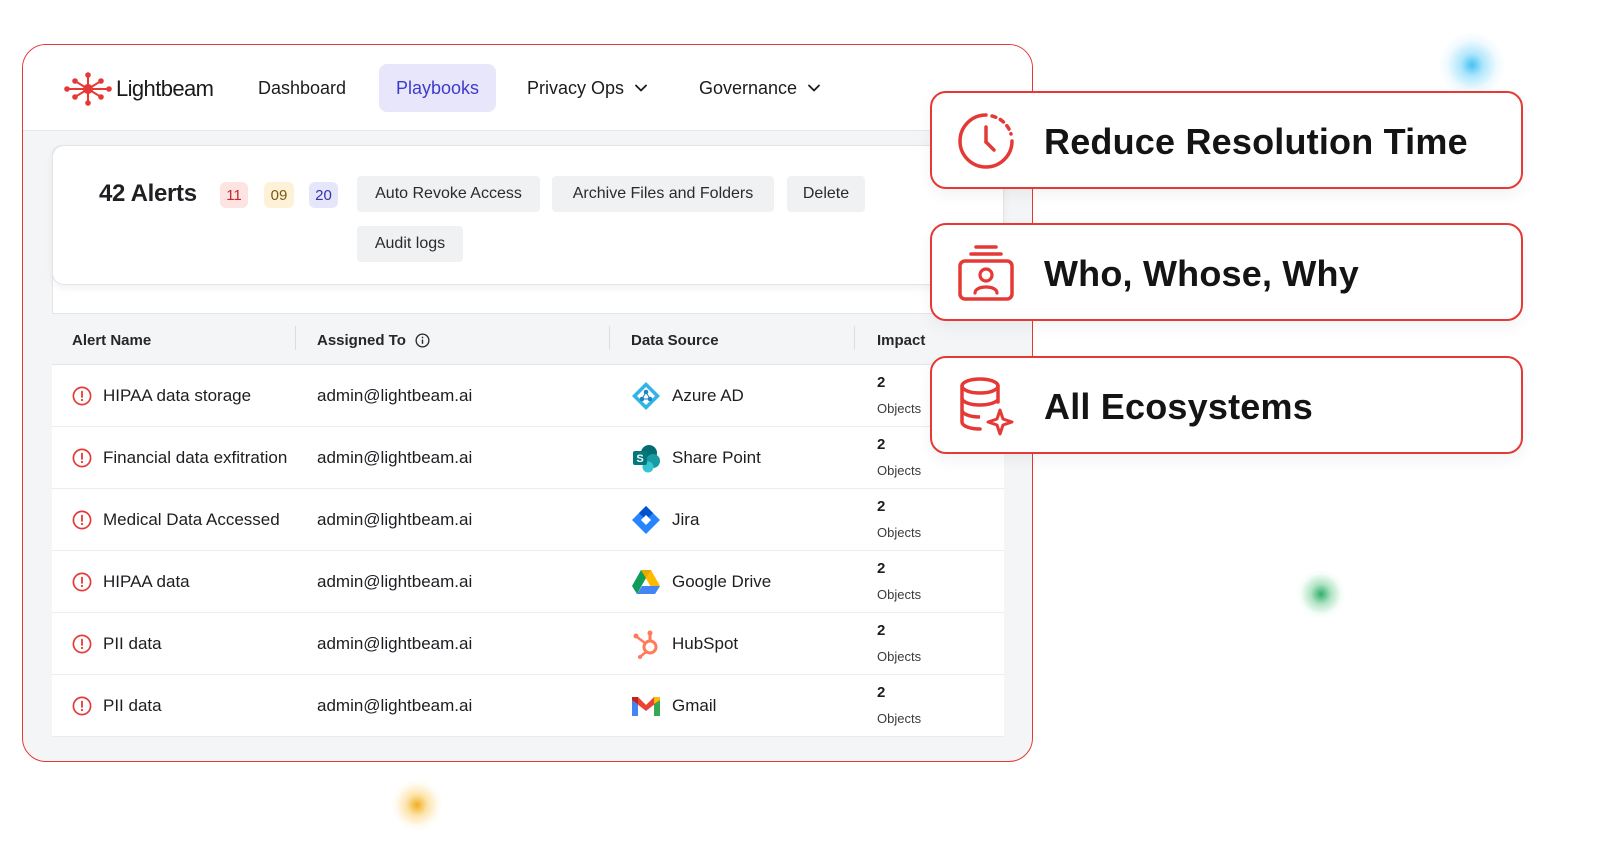  I want to click on auto-revoke-access-button: Auto Revoke Access, so click(448, 194).